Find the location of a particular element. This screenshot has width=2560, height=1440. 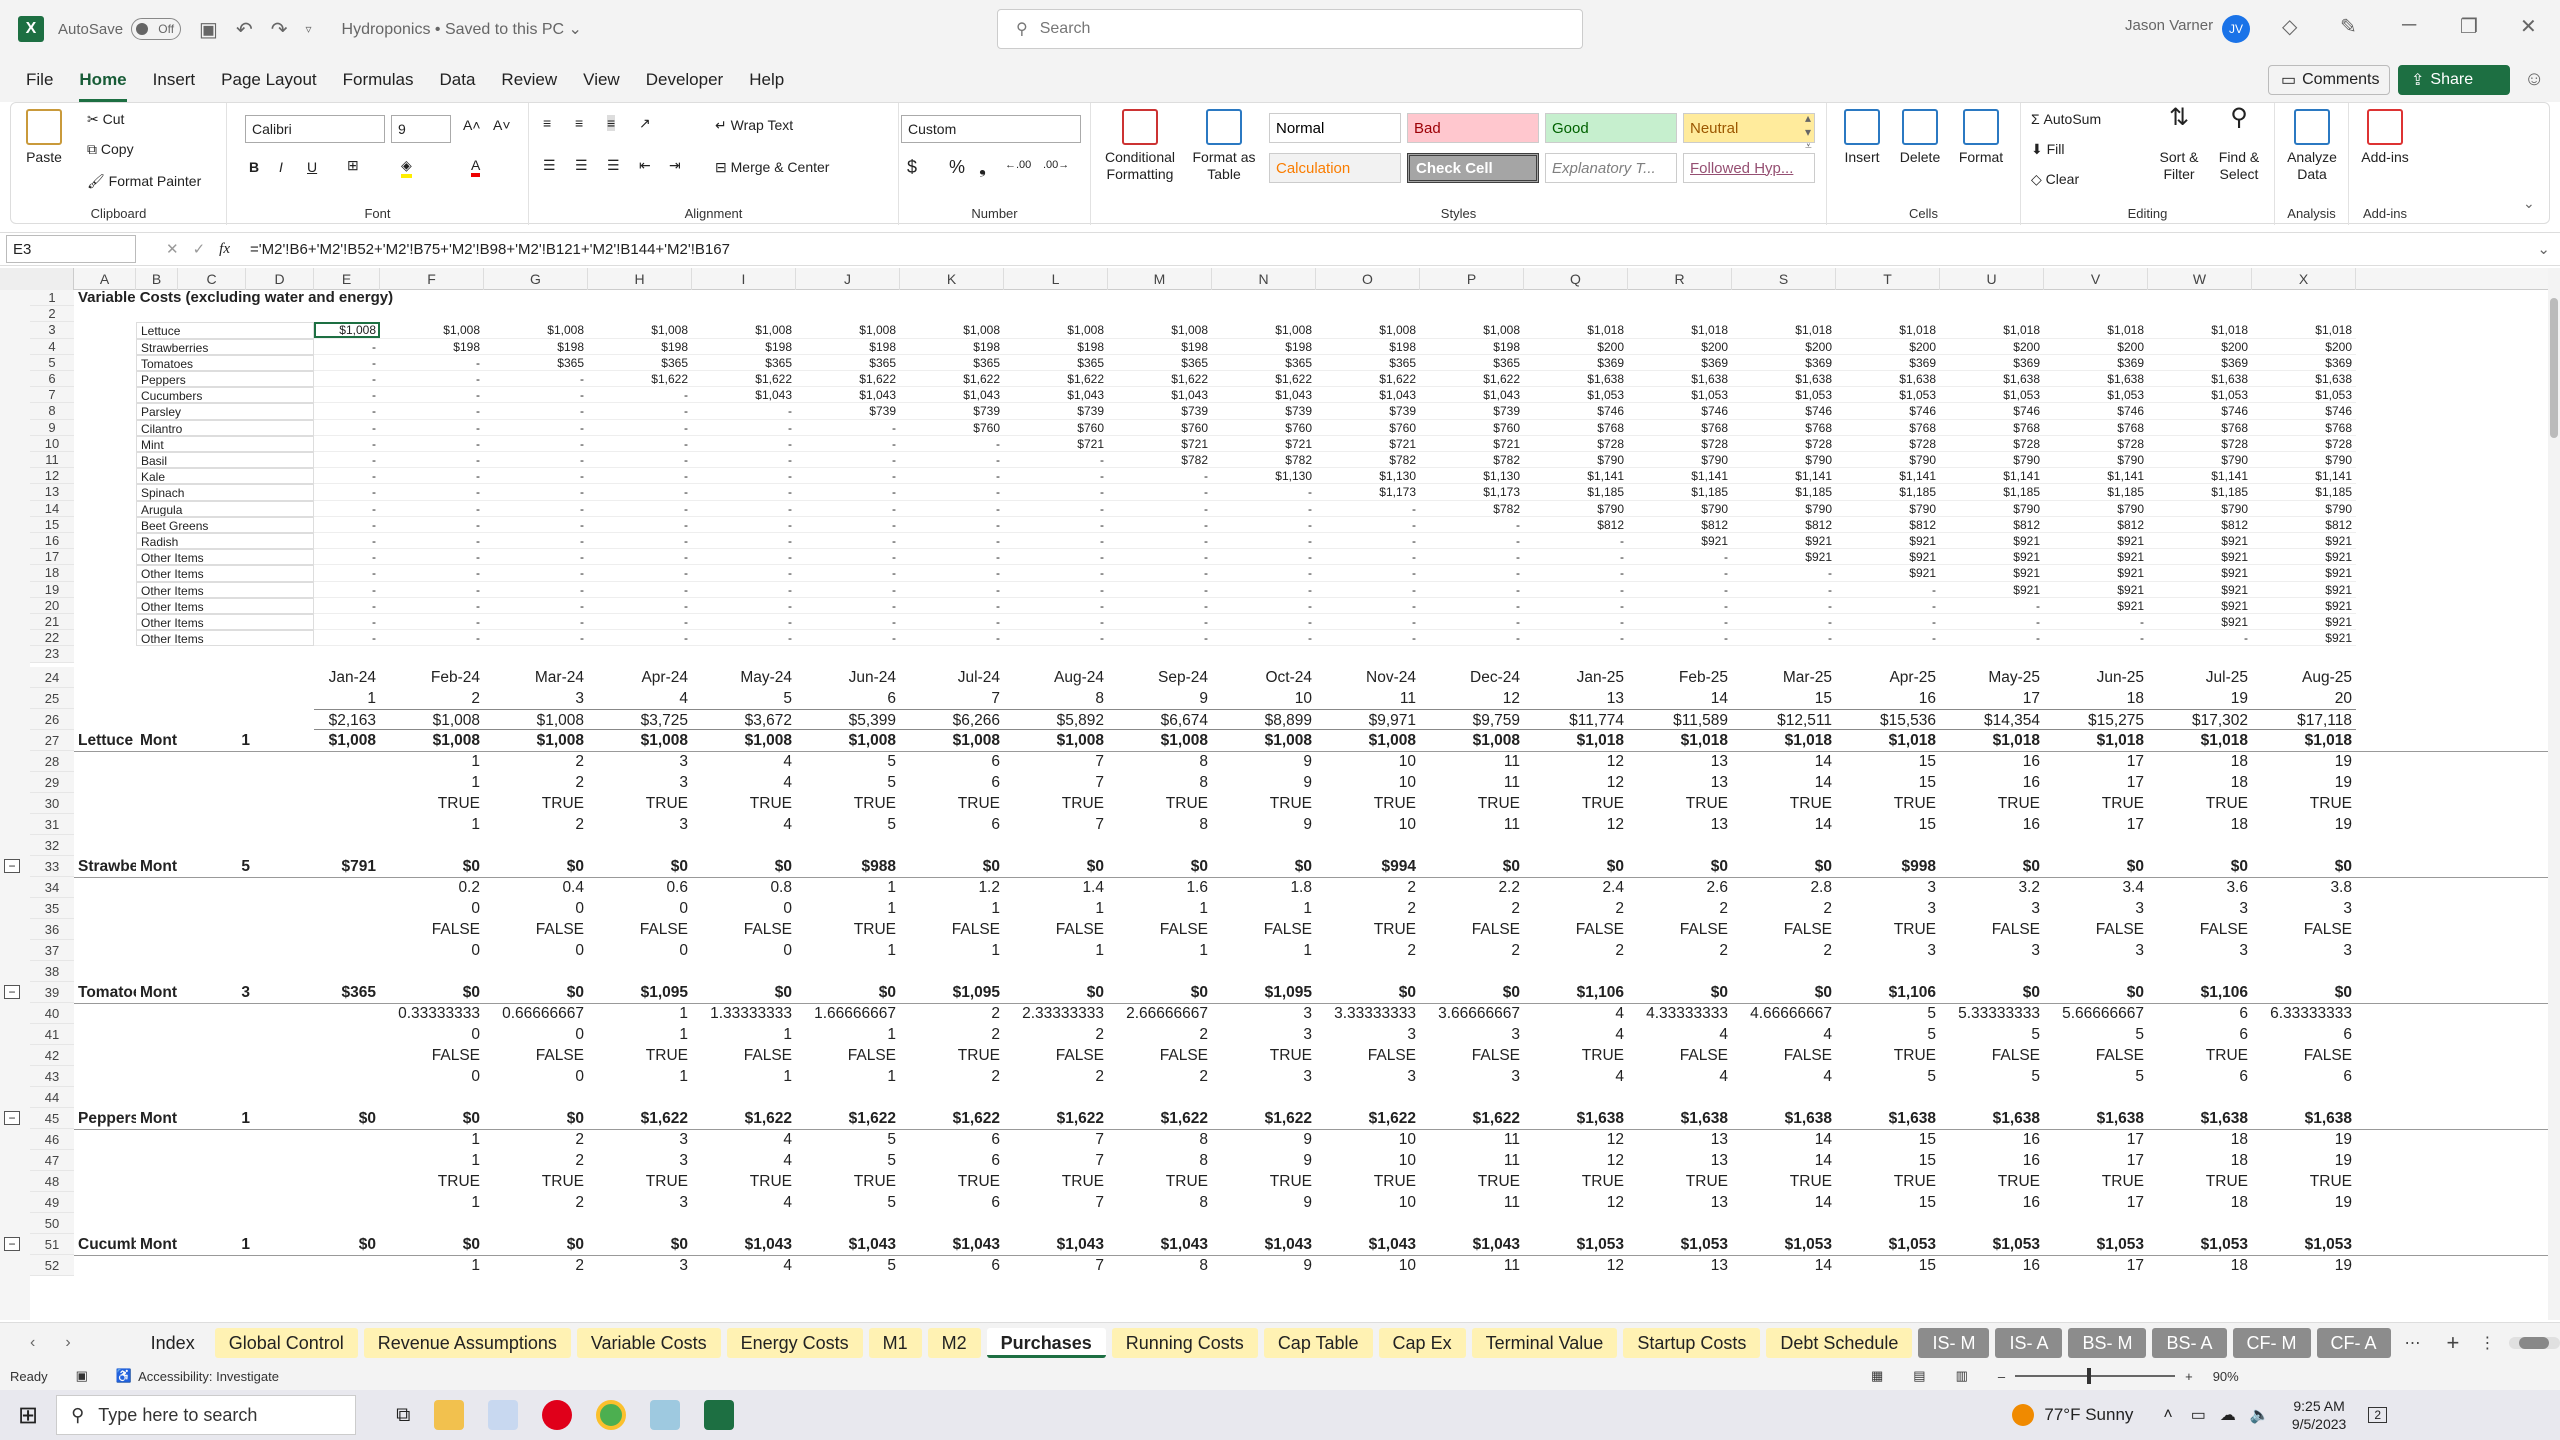

speaker-icon: 🔈 is located at coordinates (2260, 1415).